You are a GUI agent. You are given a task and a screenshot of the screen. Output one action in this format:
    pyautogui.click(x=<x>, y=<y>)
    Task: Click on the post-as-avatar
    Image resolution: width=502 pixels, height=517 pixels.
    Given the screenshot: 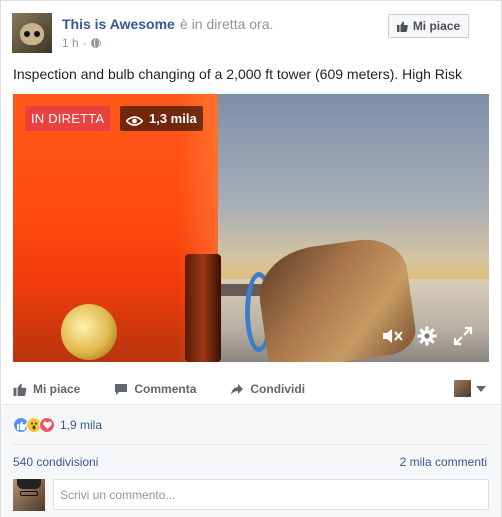 What is the action you would take?
    pyautogui.click(x=462, y=388)
    